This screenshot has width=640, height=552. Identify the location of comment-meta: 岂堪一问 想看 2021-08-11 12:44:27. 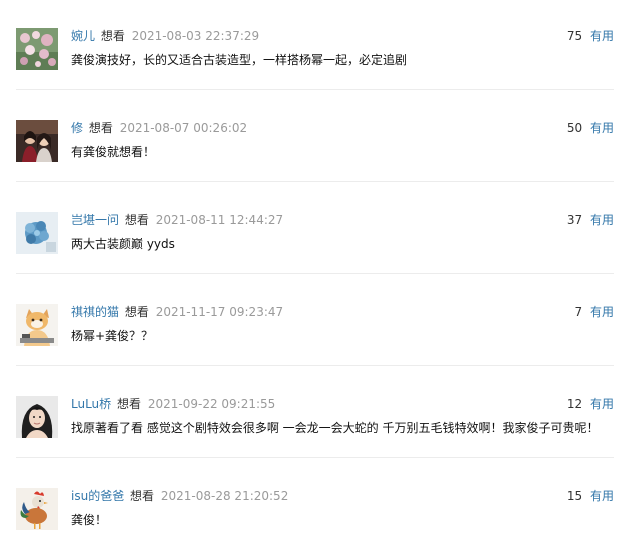
(177, 220).